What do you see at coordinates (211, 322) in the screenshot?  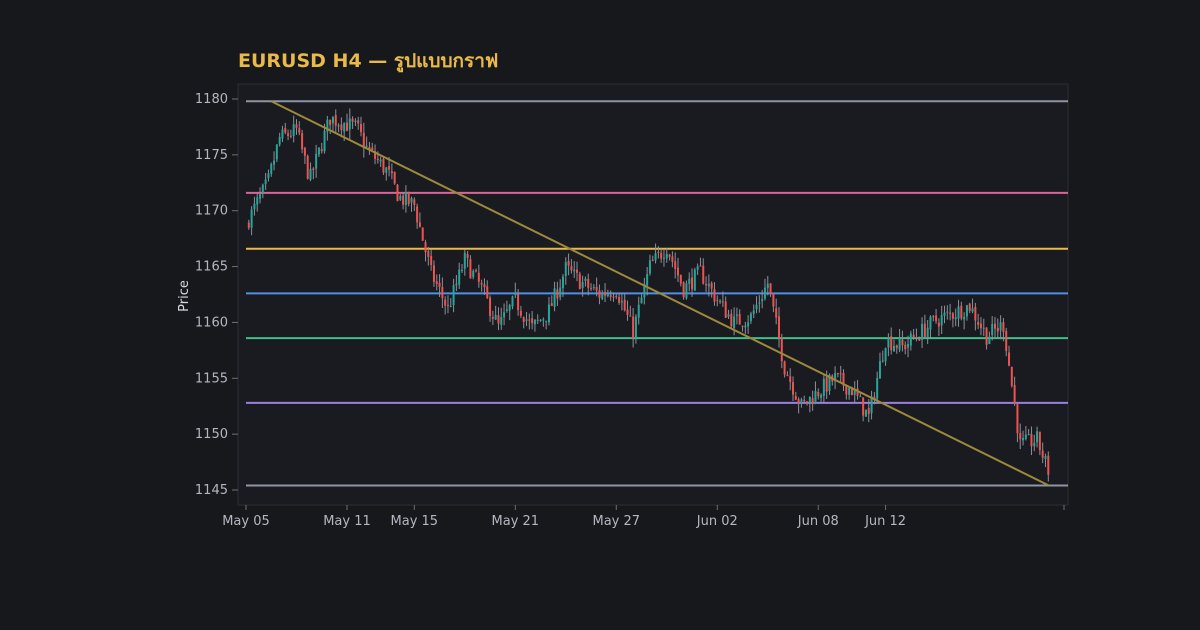 I see `y-tick-label: 1160` at bounding box center [211, 322].